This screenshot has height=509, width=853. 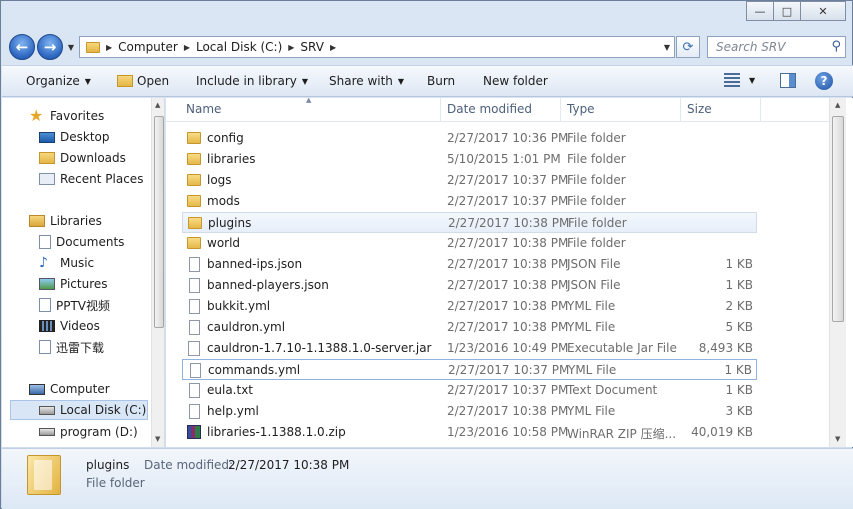 I want to click on file-row: help.yml 2/27/2017 10:38 PM YML File 3 KB, so click(x=469, y=411).